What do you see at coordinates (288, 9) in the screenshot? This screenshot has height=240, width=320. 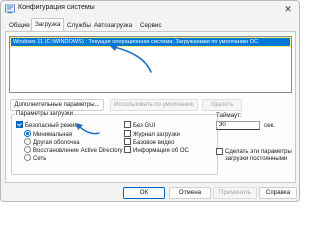 I see `close-button: ✕` at bounding box center [288, 9].